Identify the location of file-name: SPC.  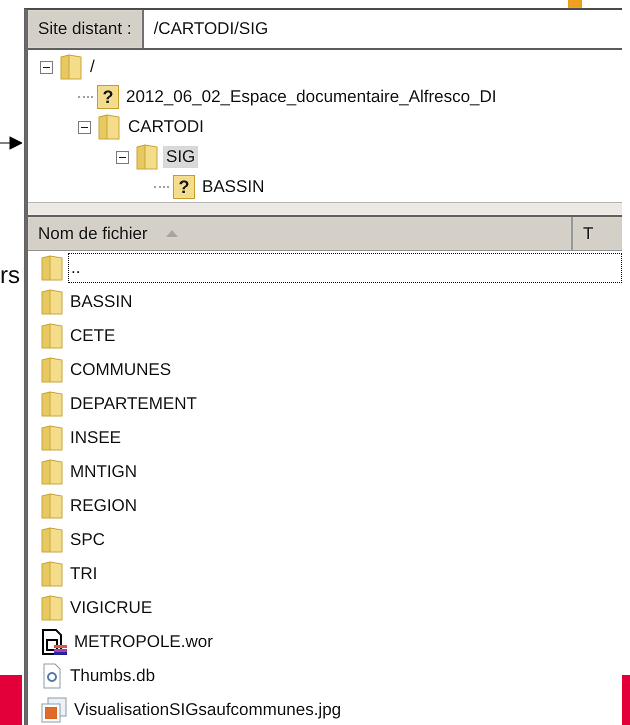
(87, 540).